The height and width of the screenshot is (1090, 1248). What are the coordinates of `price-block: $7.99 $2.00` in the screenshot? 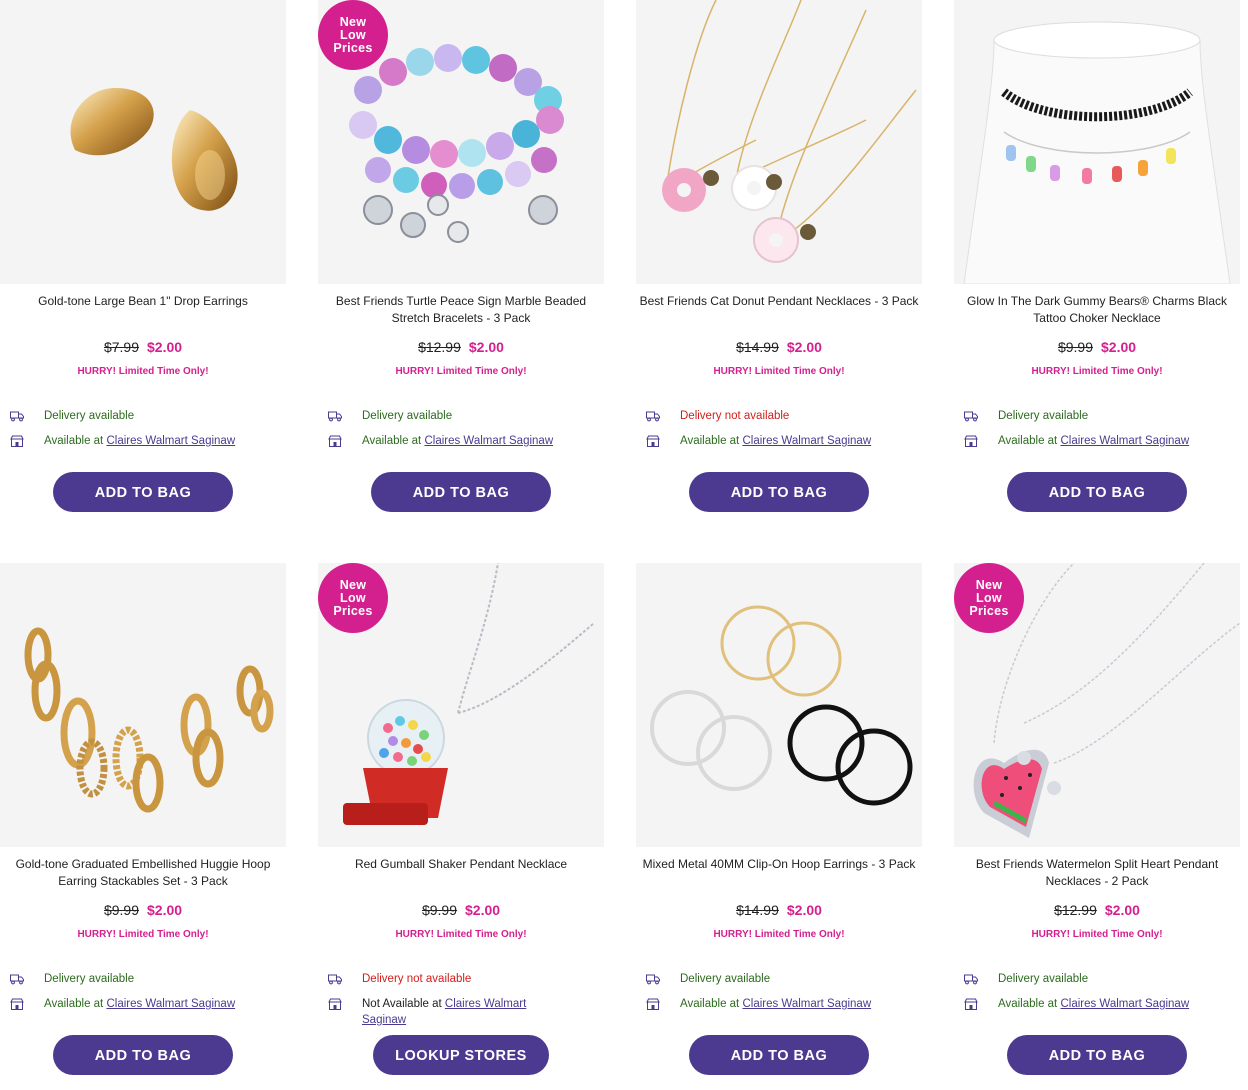 It's located at (143, 347).